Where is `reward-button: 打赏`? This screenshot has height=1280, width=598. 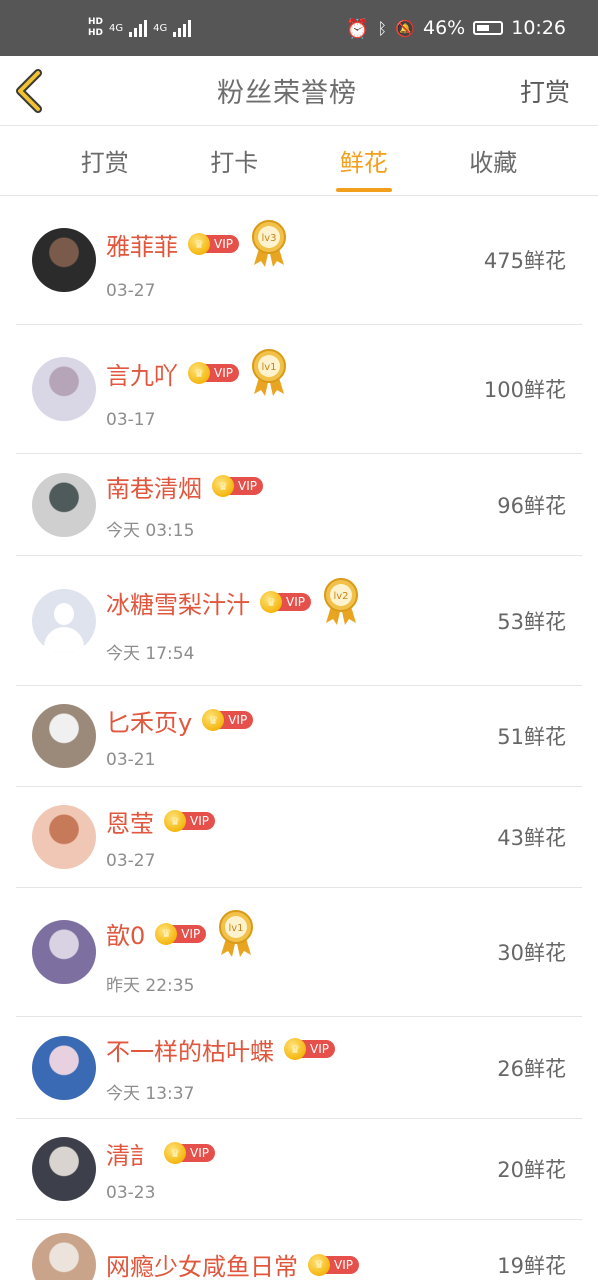 reward-button: 打赏 is located at coordinates (545, 91).